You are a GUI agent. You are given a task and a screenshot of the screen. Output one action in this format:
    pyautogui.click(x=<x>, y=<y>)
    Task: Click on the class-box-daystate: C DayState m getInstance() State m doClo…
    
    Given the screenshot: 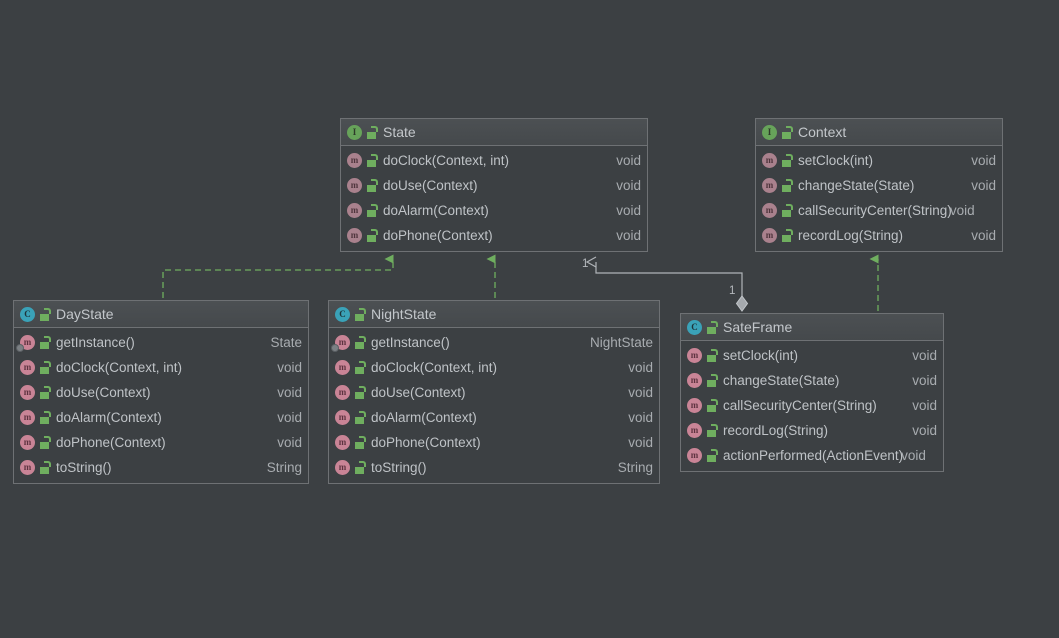 What is the action you would take?
    pyautogui.click(x=161, y=392)
    